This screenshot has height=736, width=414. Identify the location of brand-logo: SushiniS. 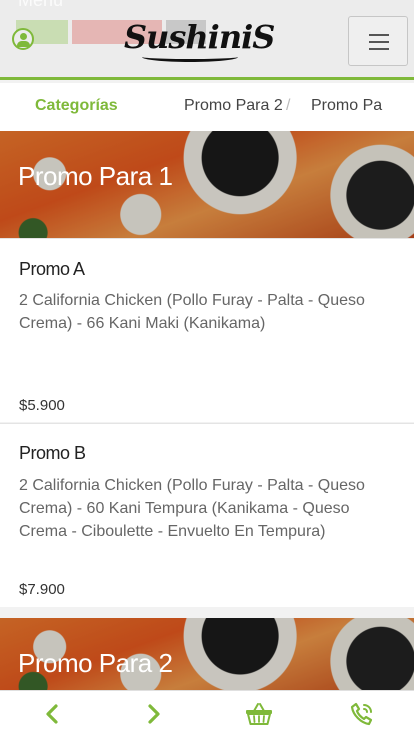
(199, 41).